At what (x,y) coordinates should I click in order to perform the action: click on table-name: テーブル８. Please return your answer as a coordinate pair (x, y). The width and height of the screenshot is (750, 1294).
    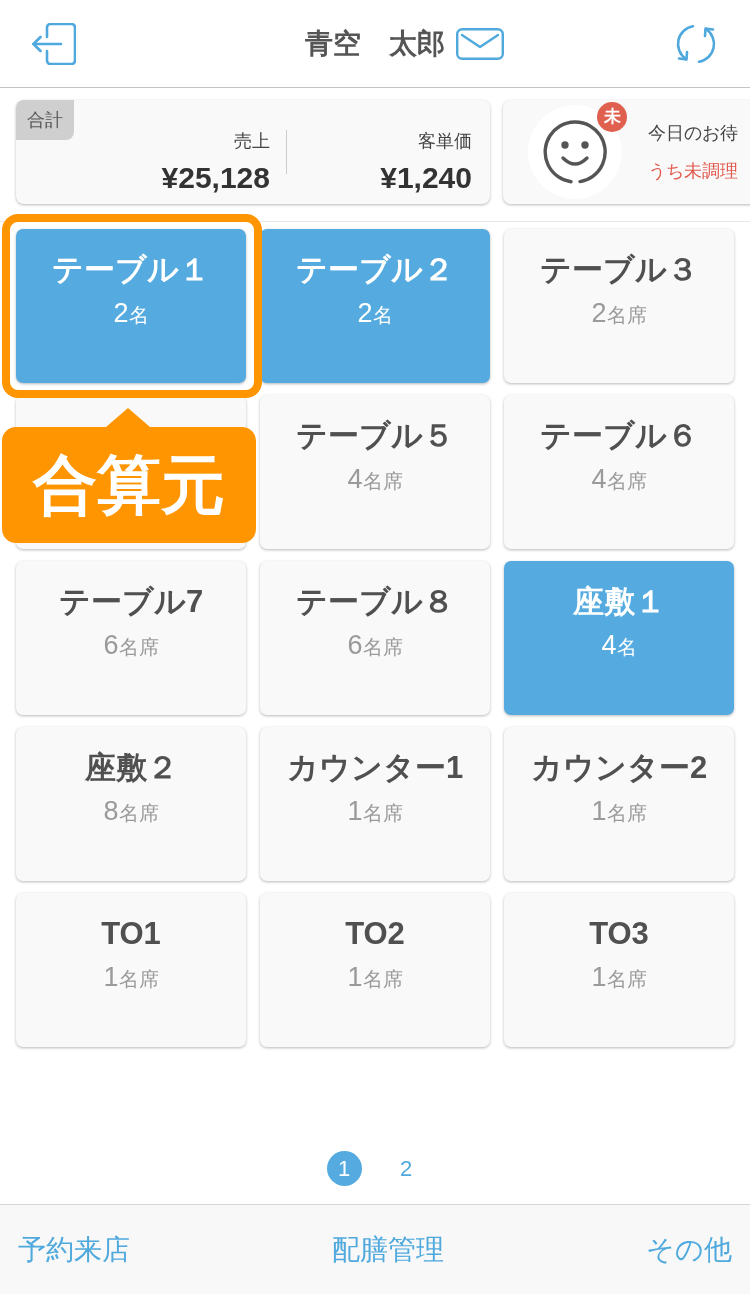
    Looking at the image, I should click on (375, 602).